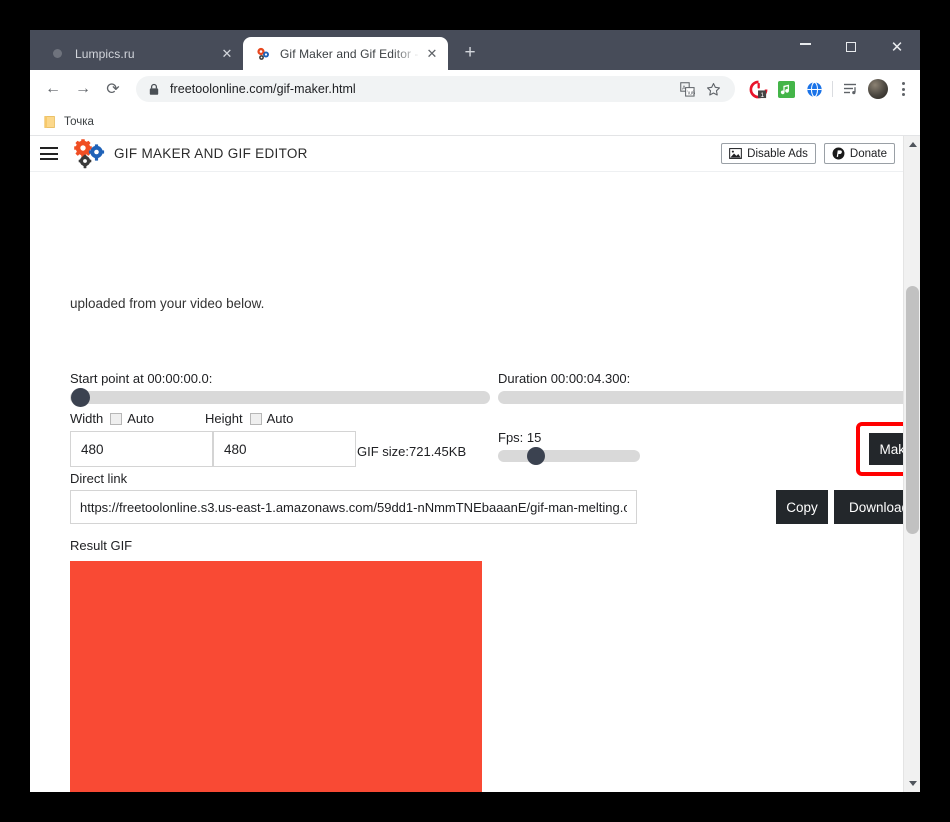 The height and width of the screenshot is (822, 950). What do you see at coordinates (762, 94) in the screenshot?
I see `svg-text: 1` at bounding box center [762, 94].